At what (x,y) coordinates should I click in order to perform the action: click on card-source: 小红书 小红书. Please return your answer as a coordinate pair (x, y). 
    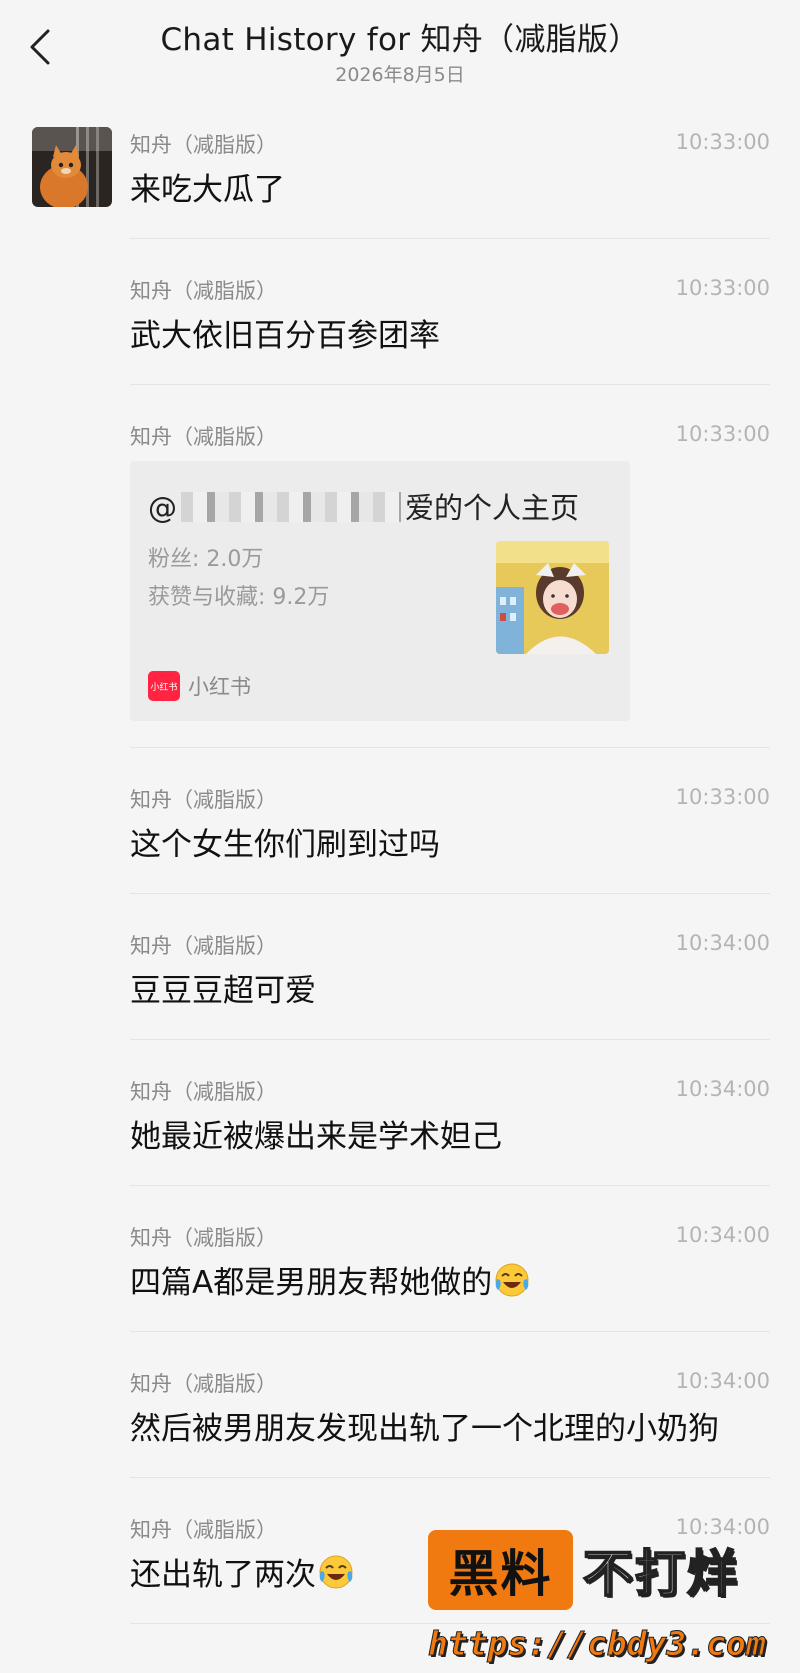
    Looking at the image, I should click on (199, 686).